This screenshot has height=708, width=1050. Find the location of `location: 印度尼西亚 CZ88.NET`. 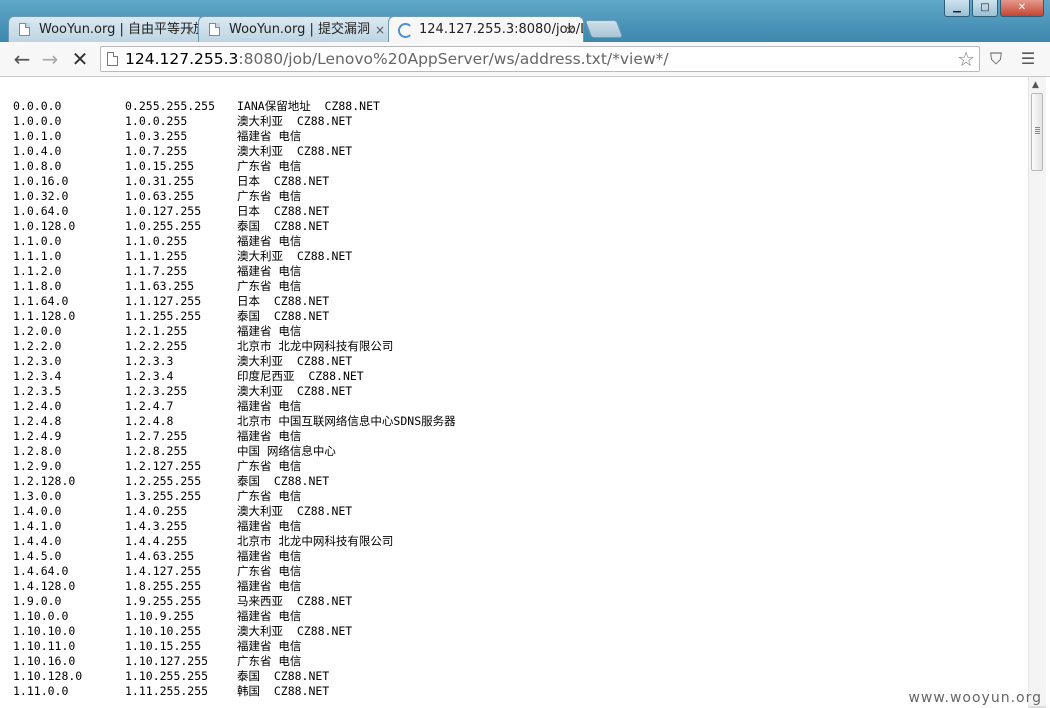

location: 印度尼西亚 CZ88.NET is located at coordinates (300, 376).